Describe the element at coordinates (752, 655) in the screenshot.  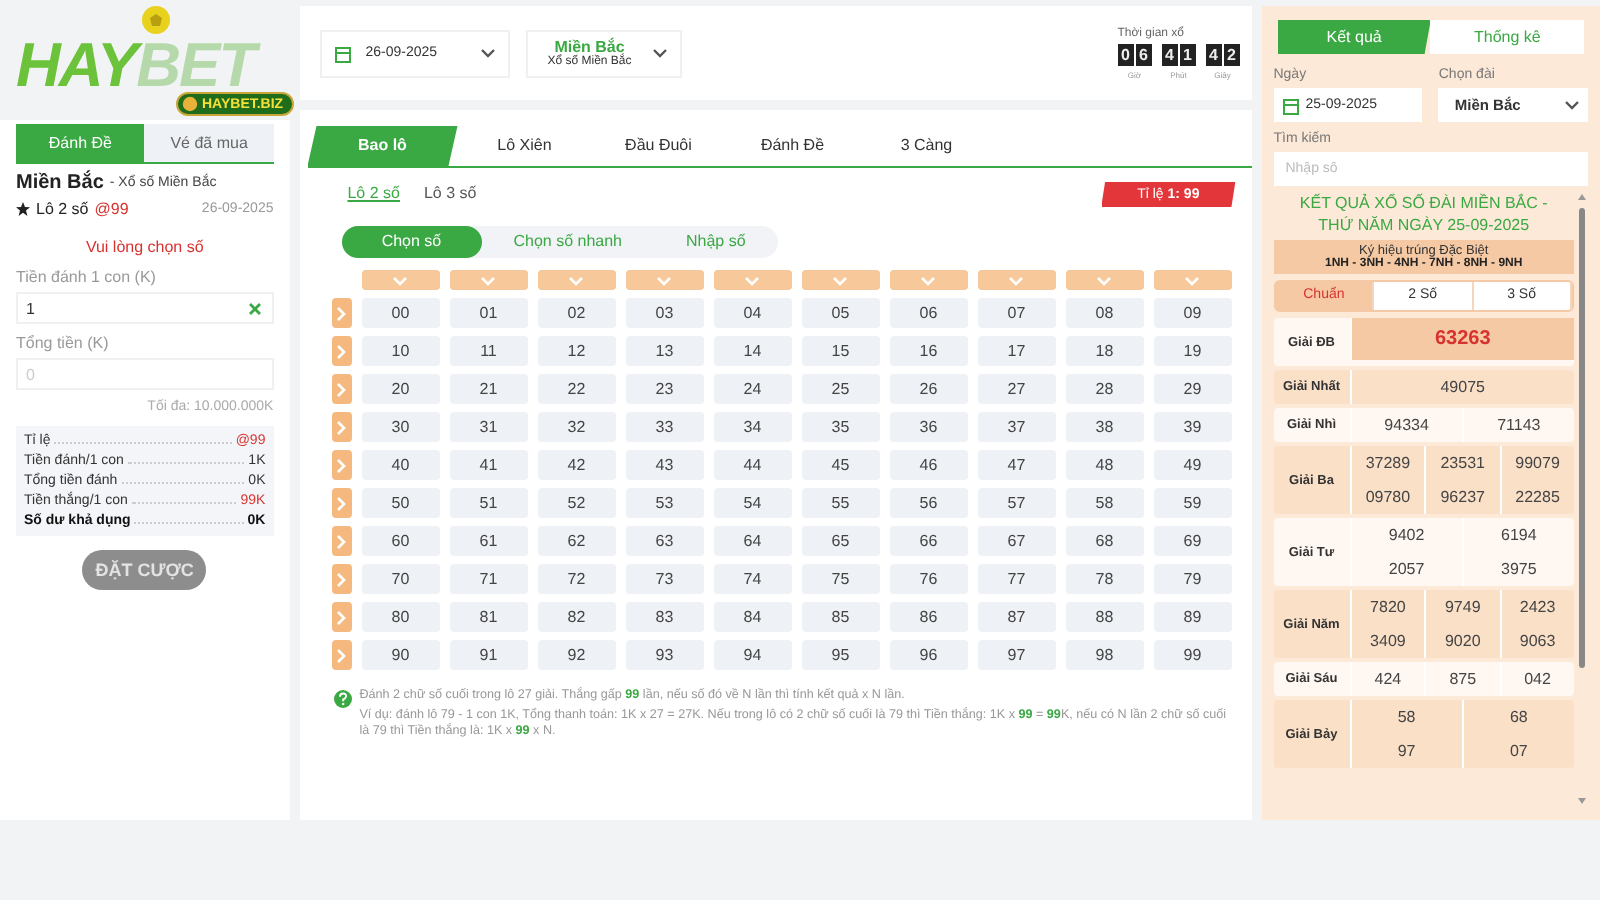
I see `number-button: 94` at that location.